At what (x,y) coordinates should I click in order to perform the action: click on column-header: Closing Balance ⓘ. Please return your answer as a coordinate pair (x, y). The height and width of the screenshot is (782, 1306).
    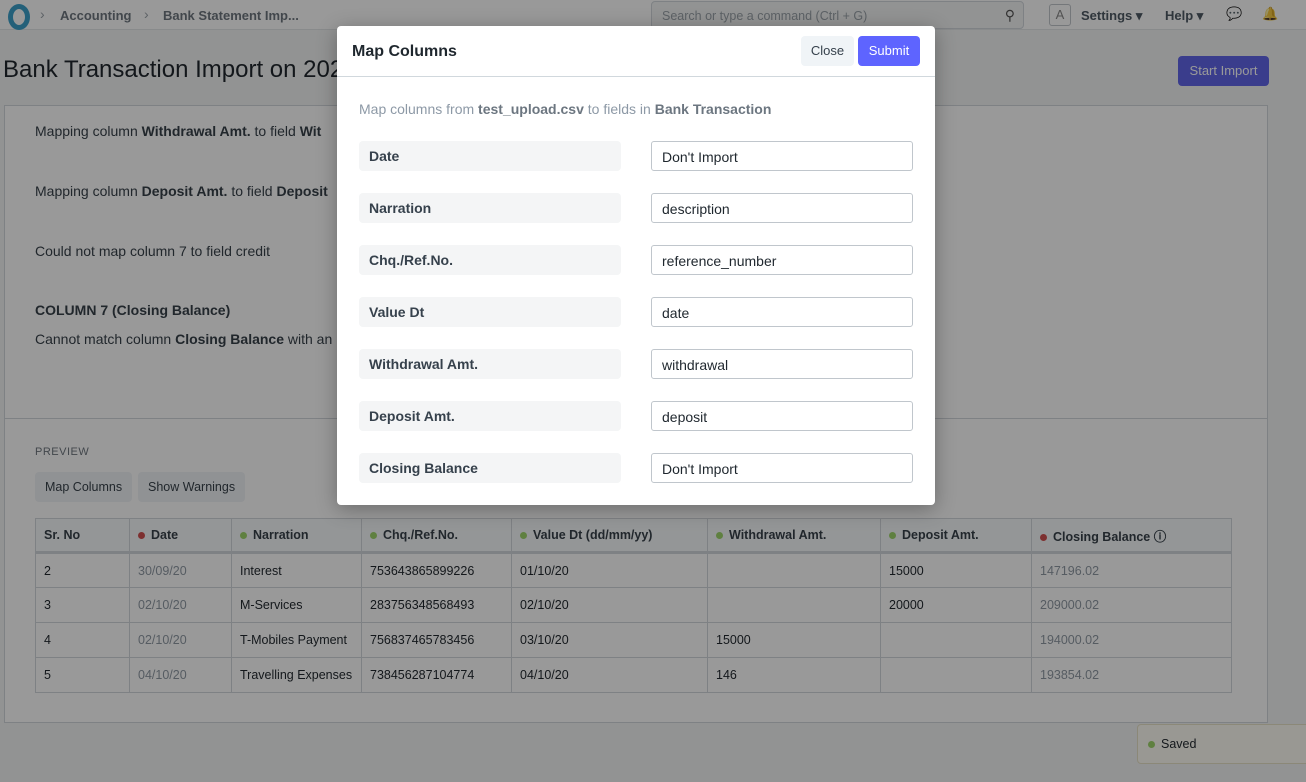
    Looking at the image, I should click on (1131, 536).